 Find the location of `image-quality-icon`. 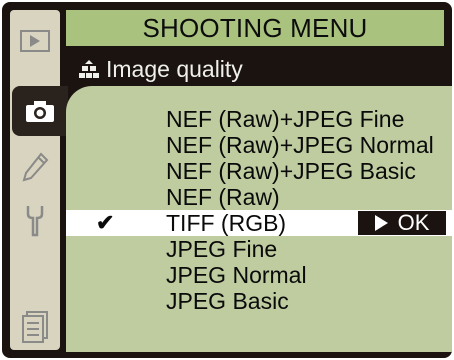

image-quality-icon is located at coordinates (89, 69).